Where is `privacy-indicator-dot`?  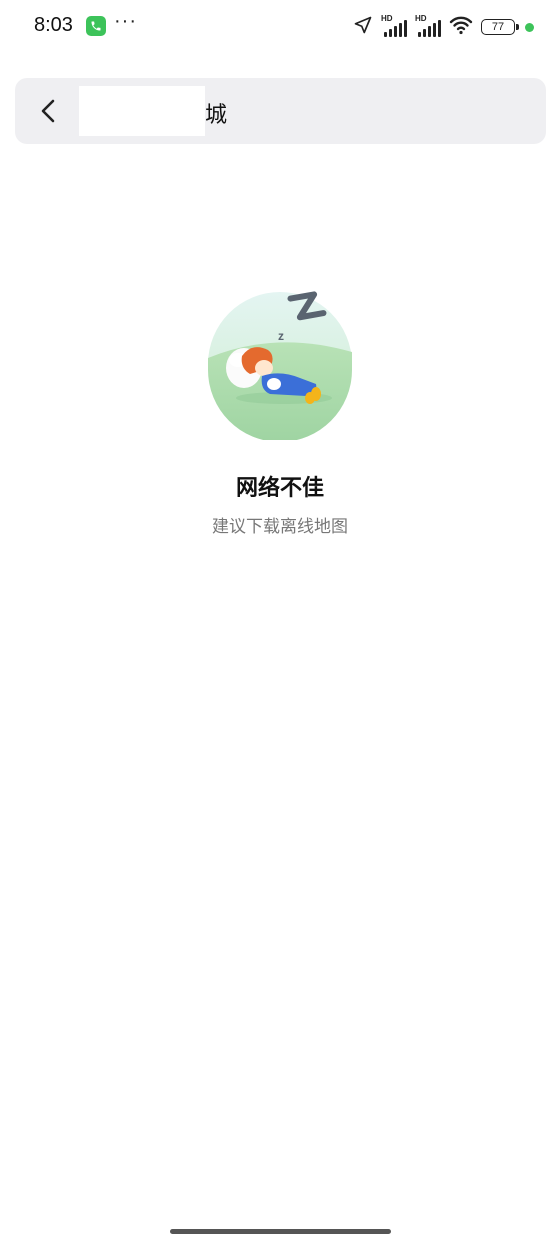
privacy-indicator-dot is located at coordinates (529, 27).